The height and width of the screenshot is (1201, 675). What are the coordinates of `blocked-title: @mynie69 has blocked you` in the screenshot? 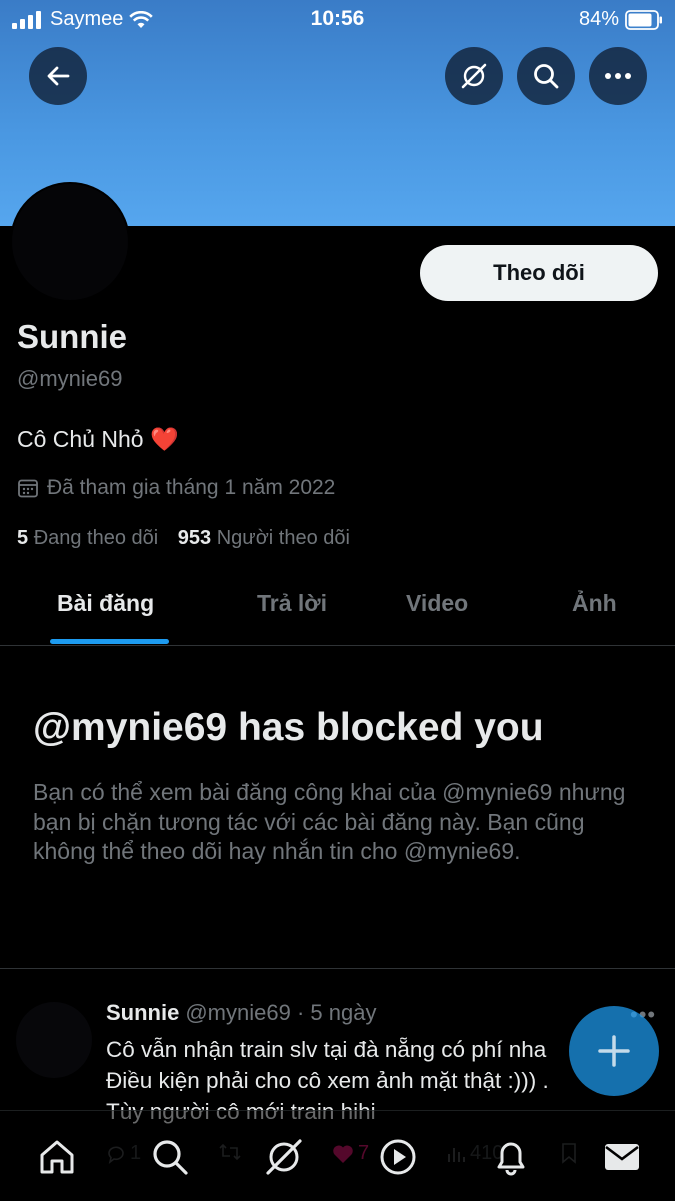 It's located at (288, 727).